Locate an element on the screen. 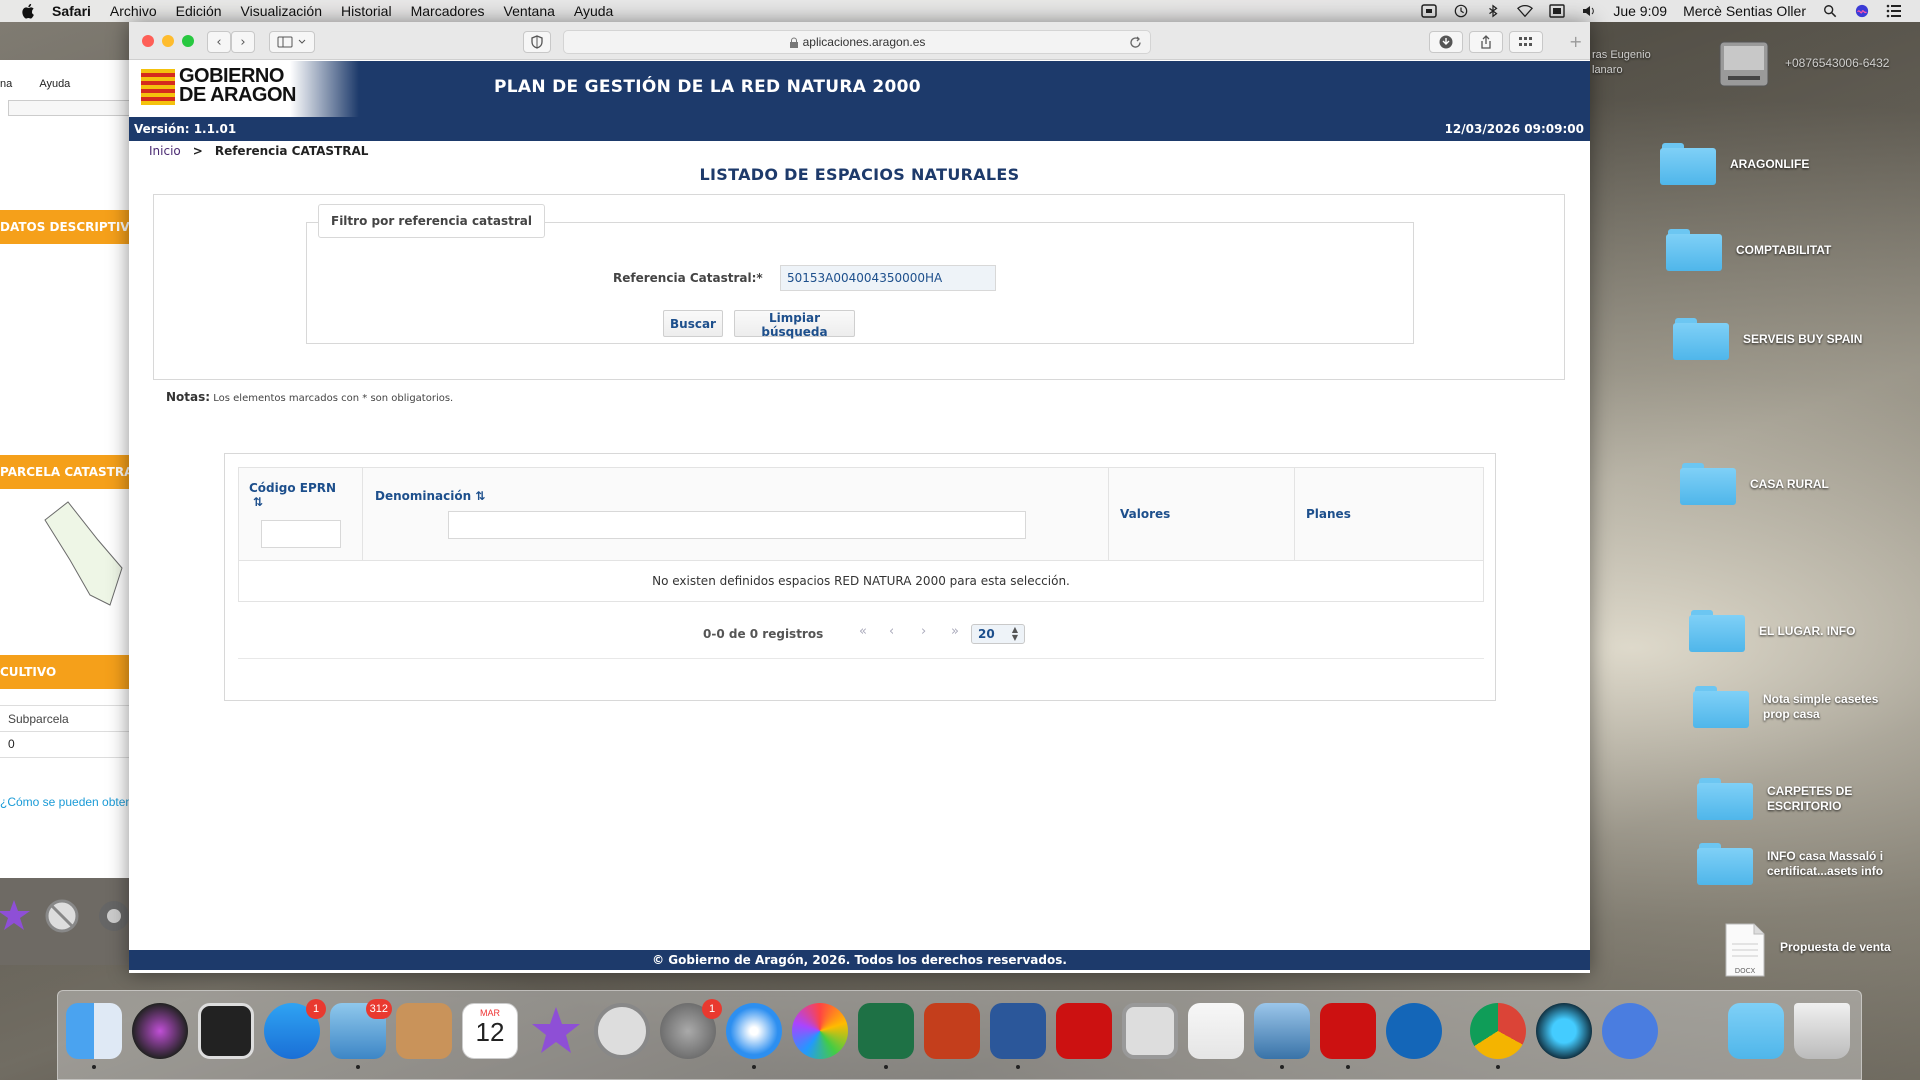 The image size is (1920, 1080). forward-button: › is located at coordinates (243, 42).